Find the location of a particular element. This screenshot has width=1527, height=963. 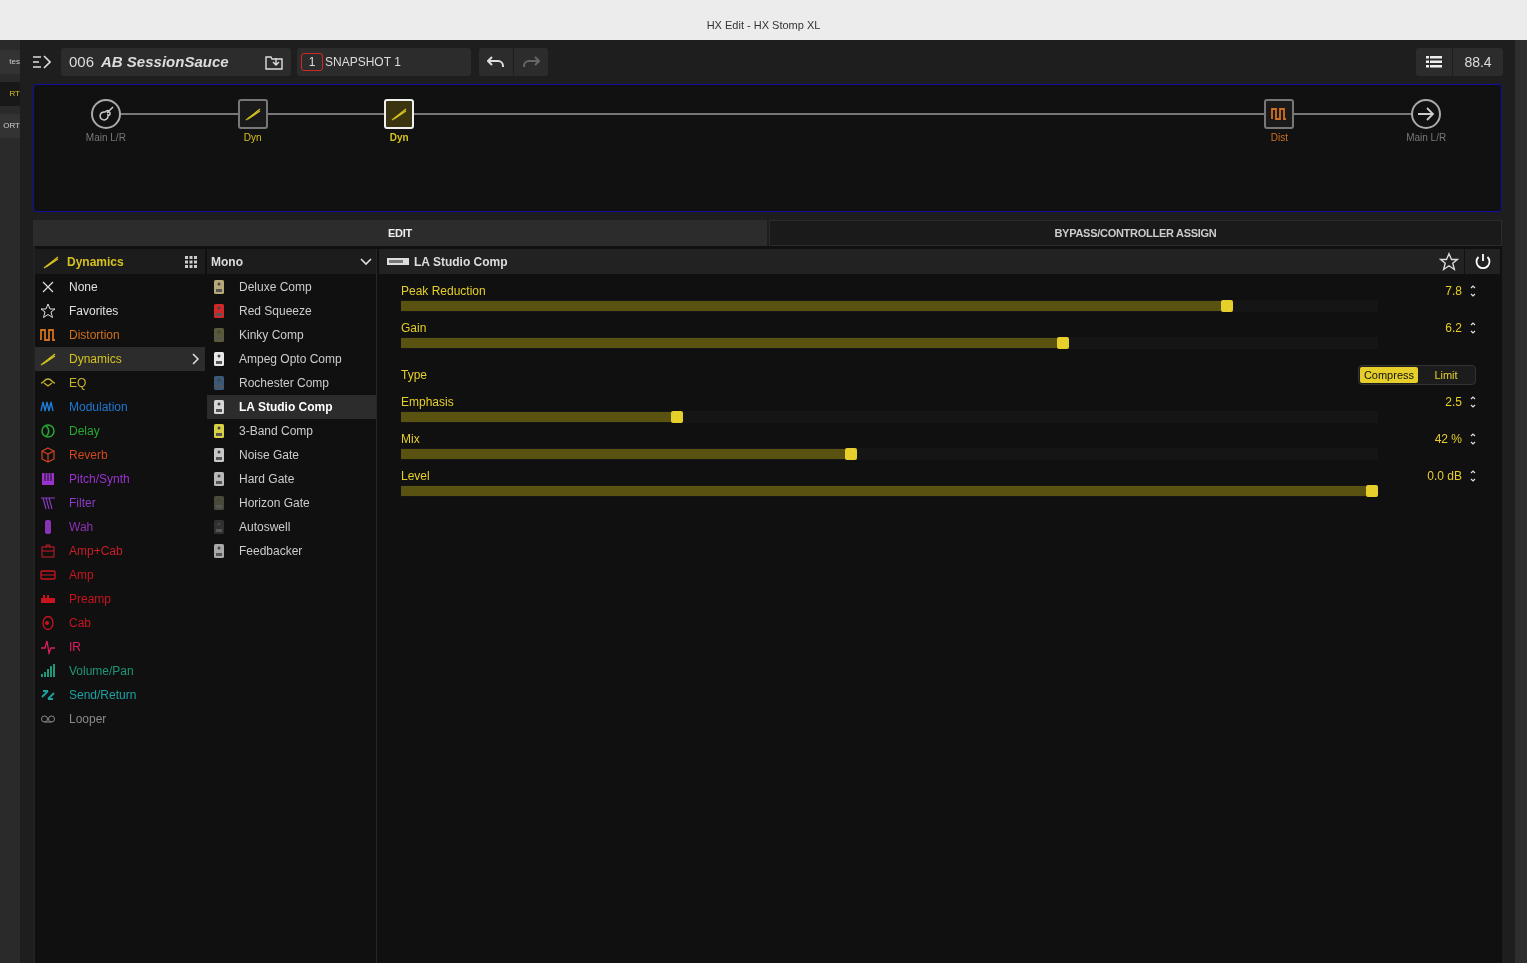

param-value: 2.5 is located at coordinates (1453, 402).